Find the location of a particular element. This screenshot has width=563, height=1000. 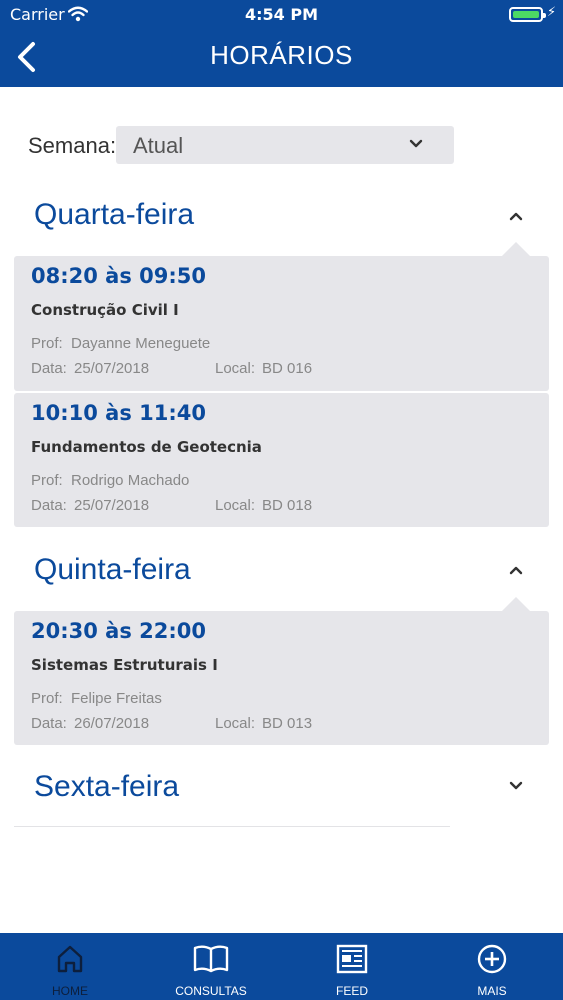

tab-label: CONSULTAS is located at coordinates (211, 991).